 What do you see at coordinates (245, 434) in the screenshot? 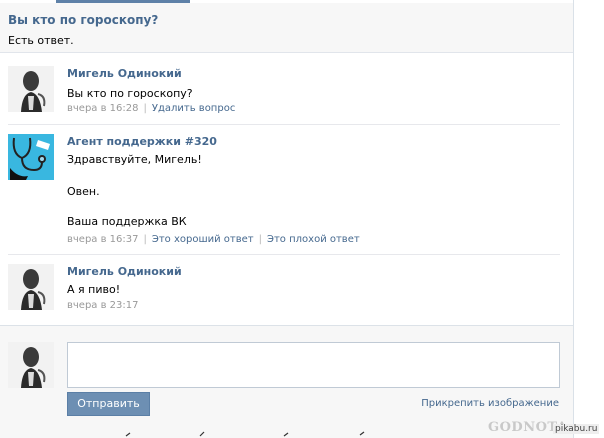
I see `cropped-text-strokes` at bounding box center [245, 434].